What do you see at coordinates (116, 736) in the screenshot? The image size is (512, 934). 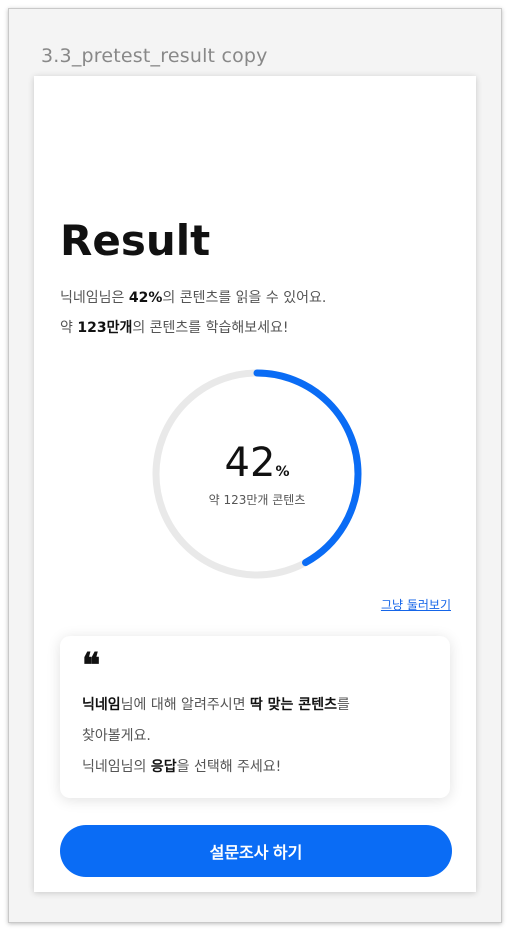 I see `quote-line-2: 찾아볼게요.` at bounding box center [116, 736].